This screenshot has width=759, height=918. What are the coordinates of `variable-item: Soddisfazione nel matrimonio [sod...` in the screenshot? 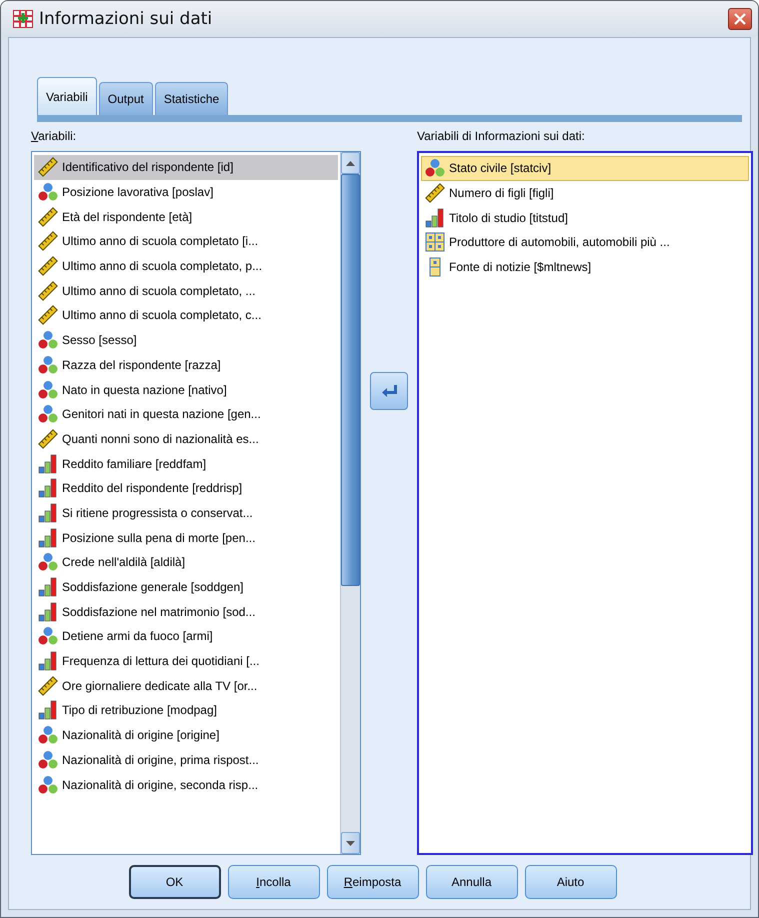 It's located at (186, 611).